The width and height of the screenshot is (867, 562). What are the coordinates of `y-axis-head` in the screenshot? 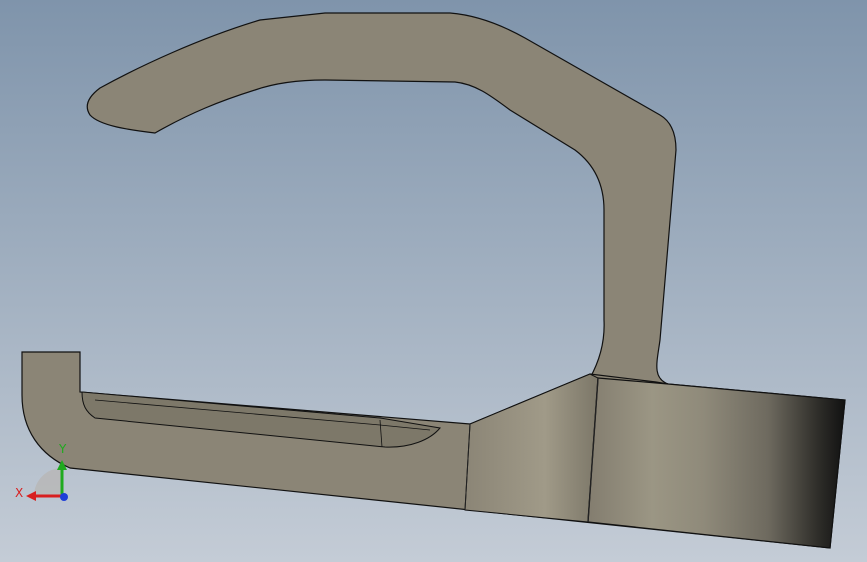 It's located at (62, 465).